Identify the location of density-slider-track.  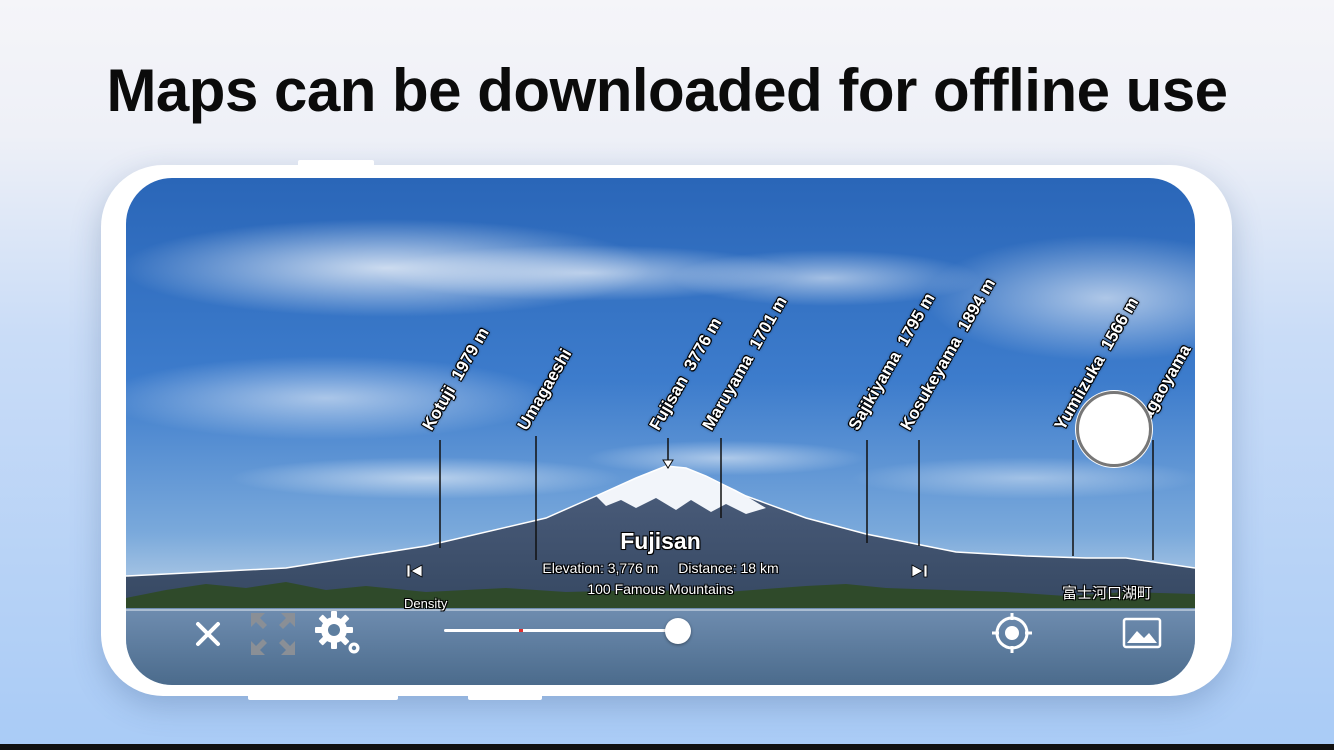
(562, 630).